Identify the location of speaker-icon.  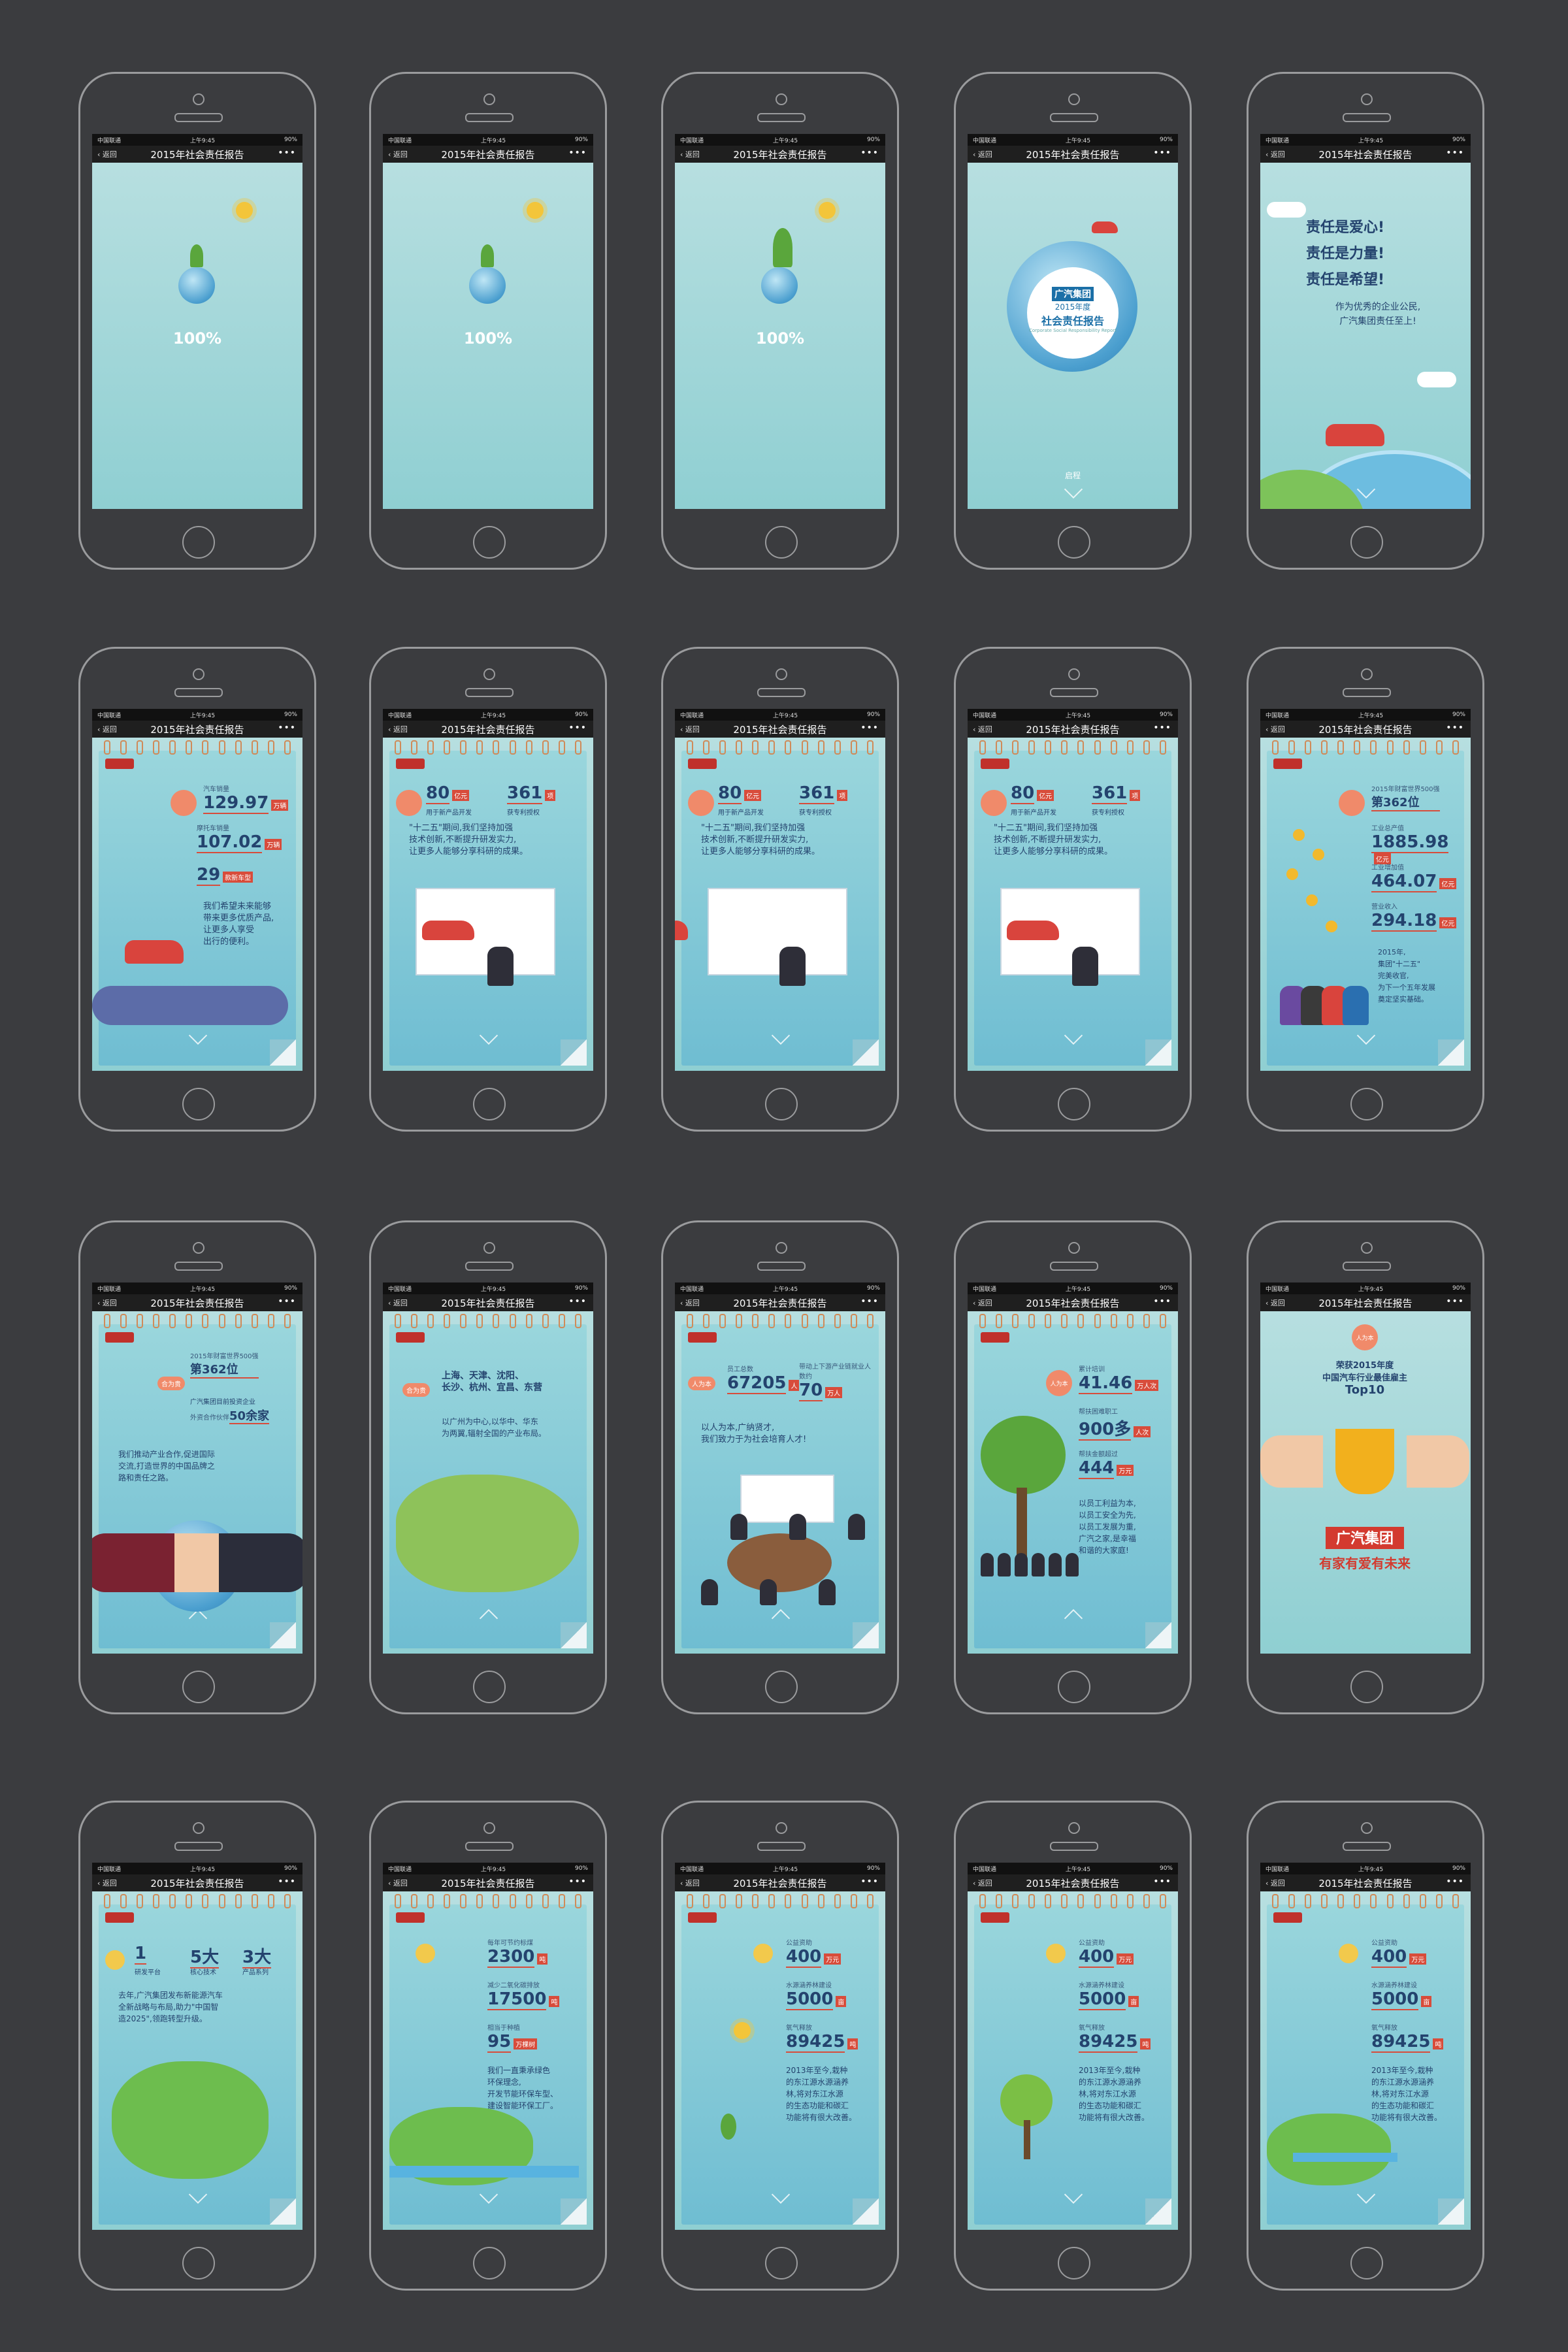
(198, 692).